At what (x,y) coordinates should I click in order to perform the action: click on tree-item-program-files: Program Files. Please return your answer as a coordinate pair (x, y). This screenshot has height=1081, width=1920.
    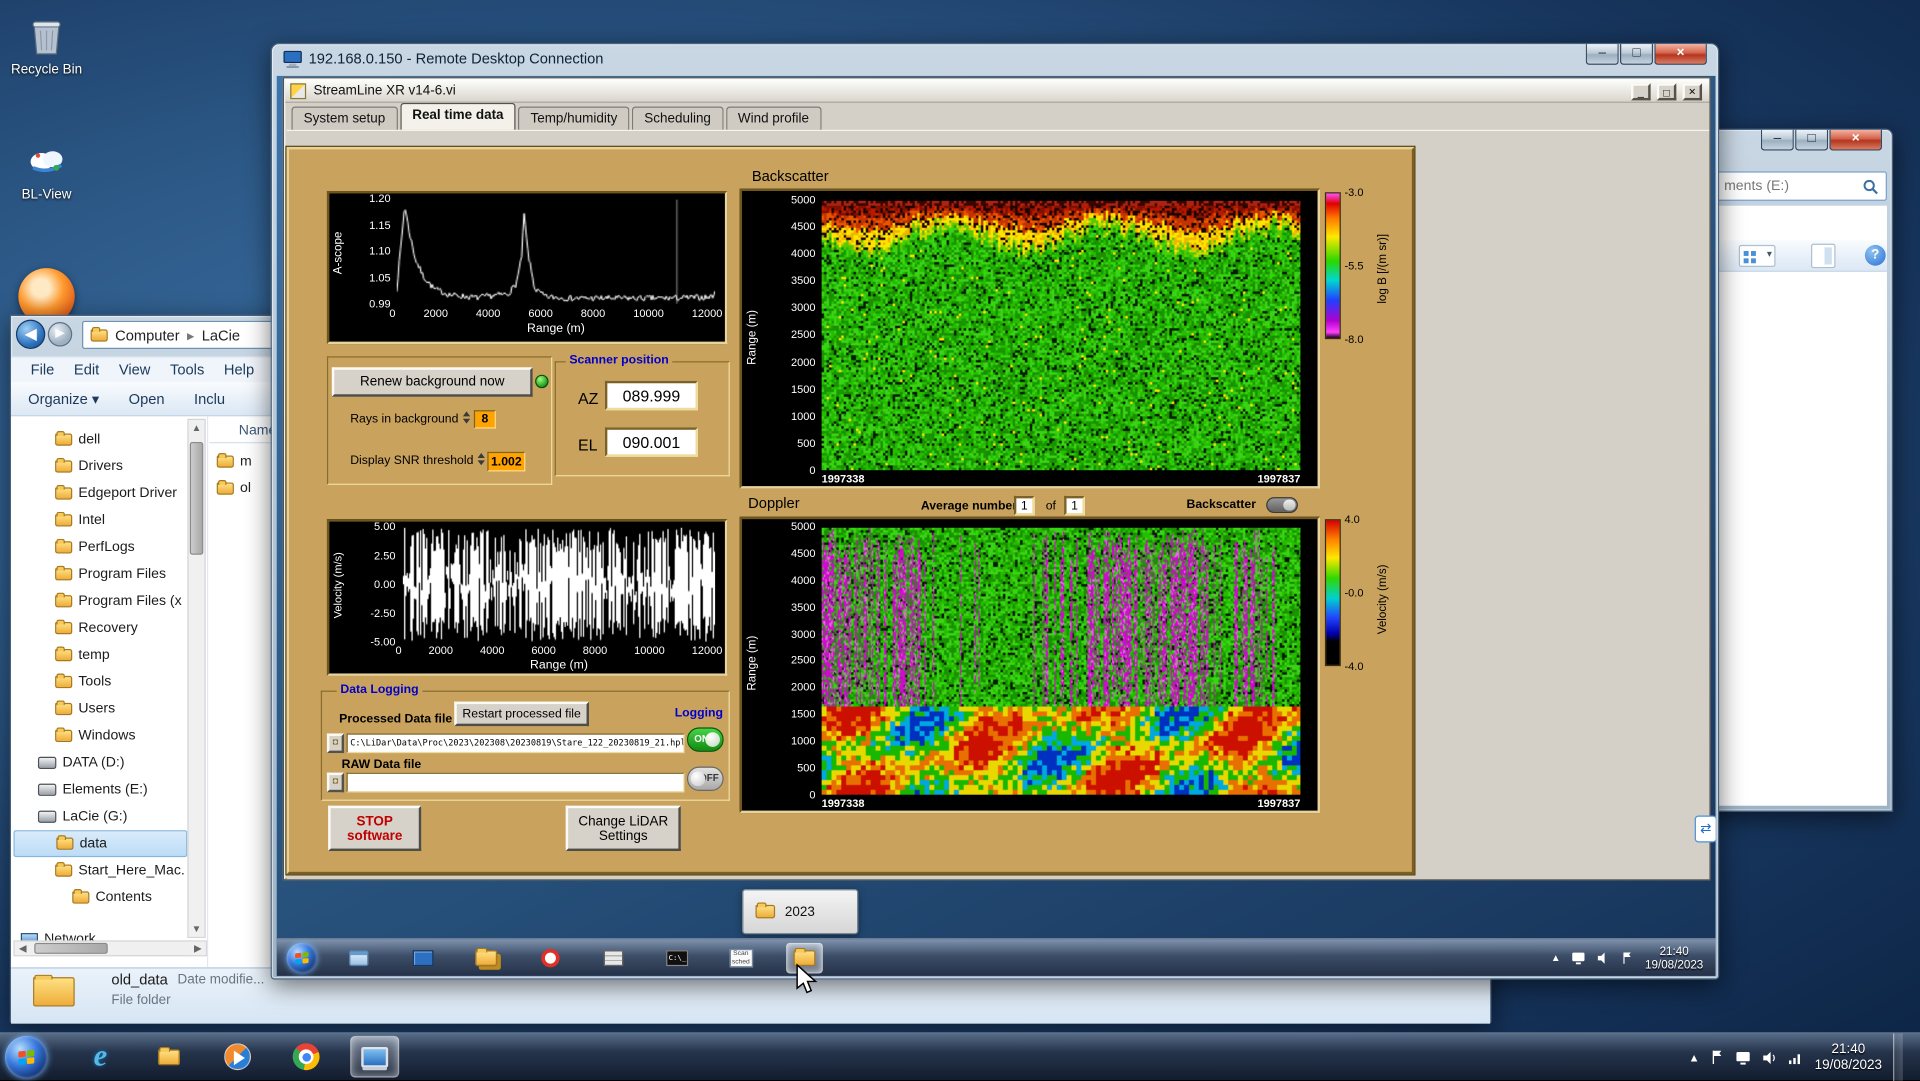
    Looking at the image, I should click on (100, 574).